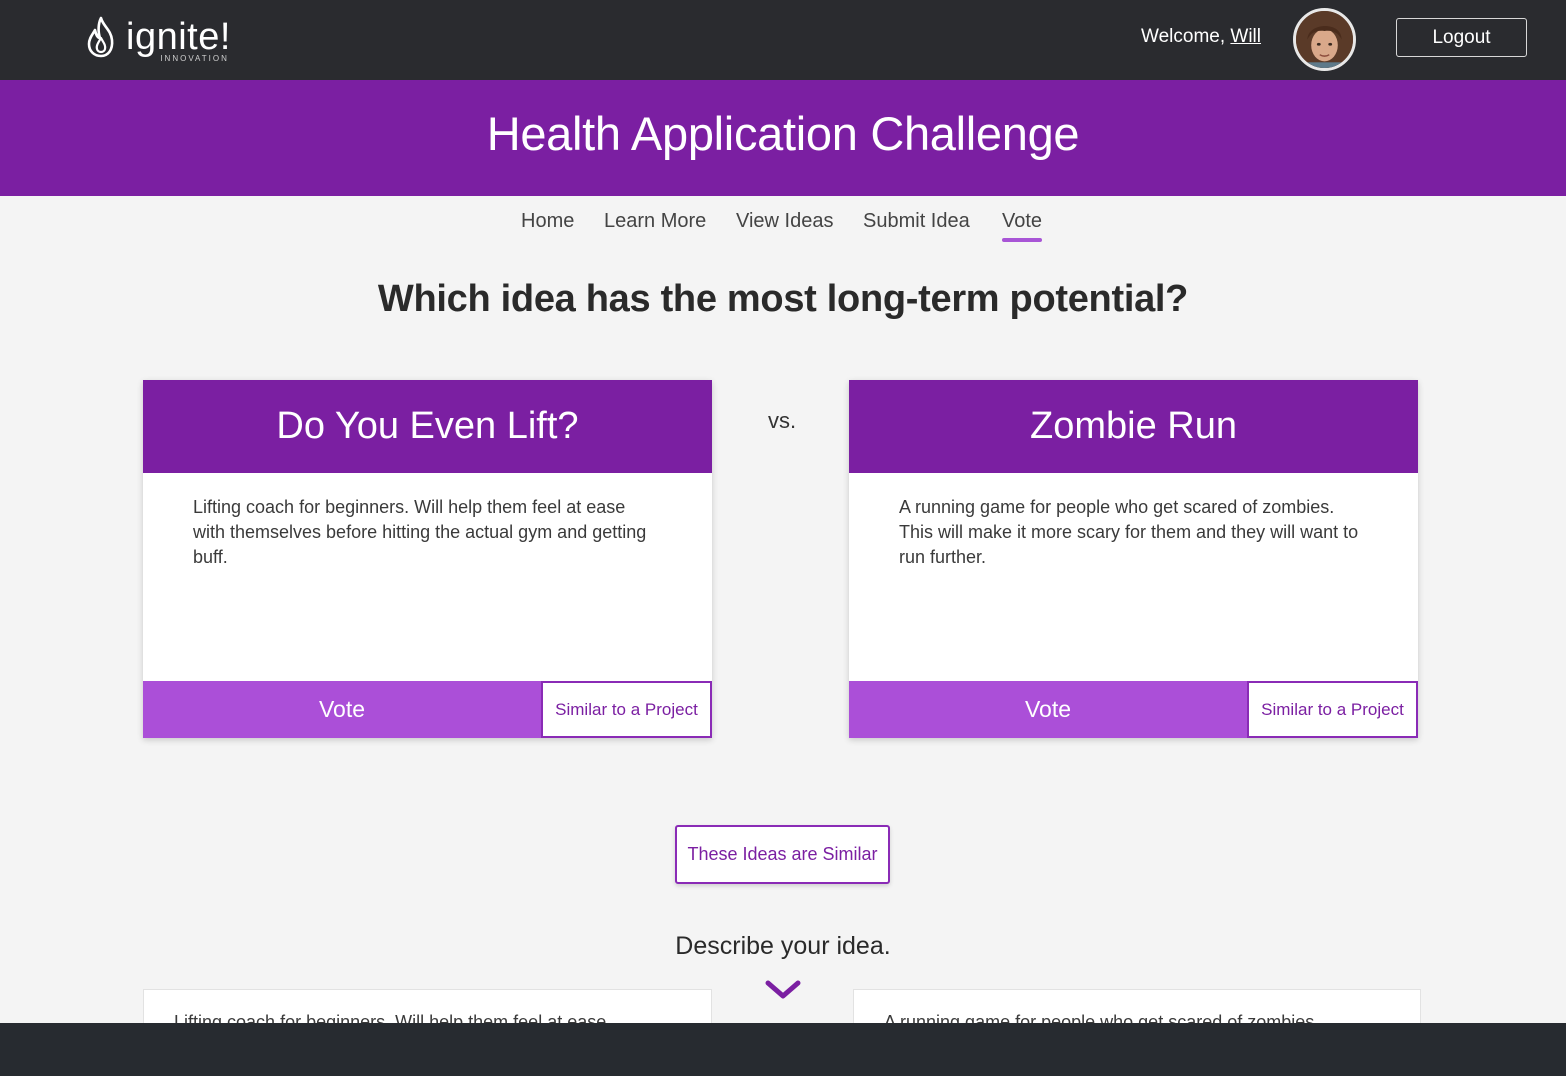 Image resolution: width=1566 pixels, height=1076 pixels. Describe the element at coordinates (178, 38) in the screenshot. I see `logo-text: ignite! INNOVATION` at that location.